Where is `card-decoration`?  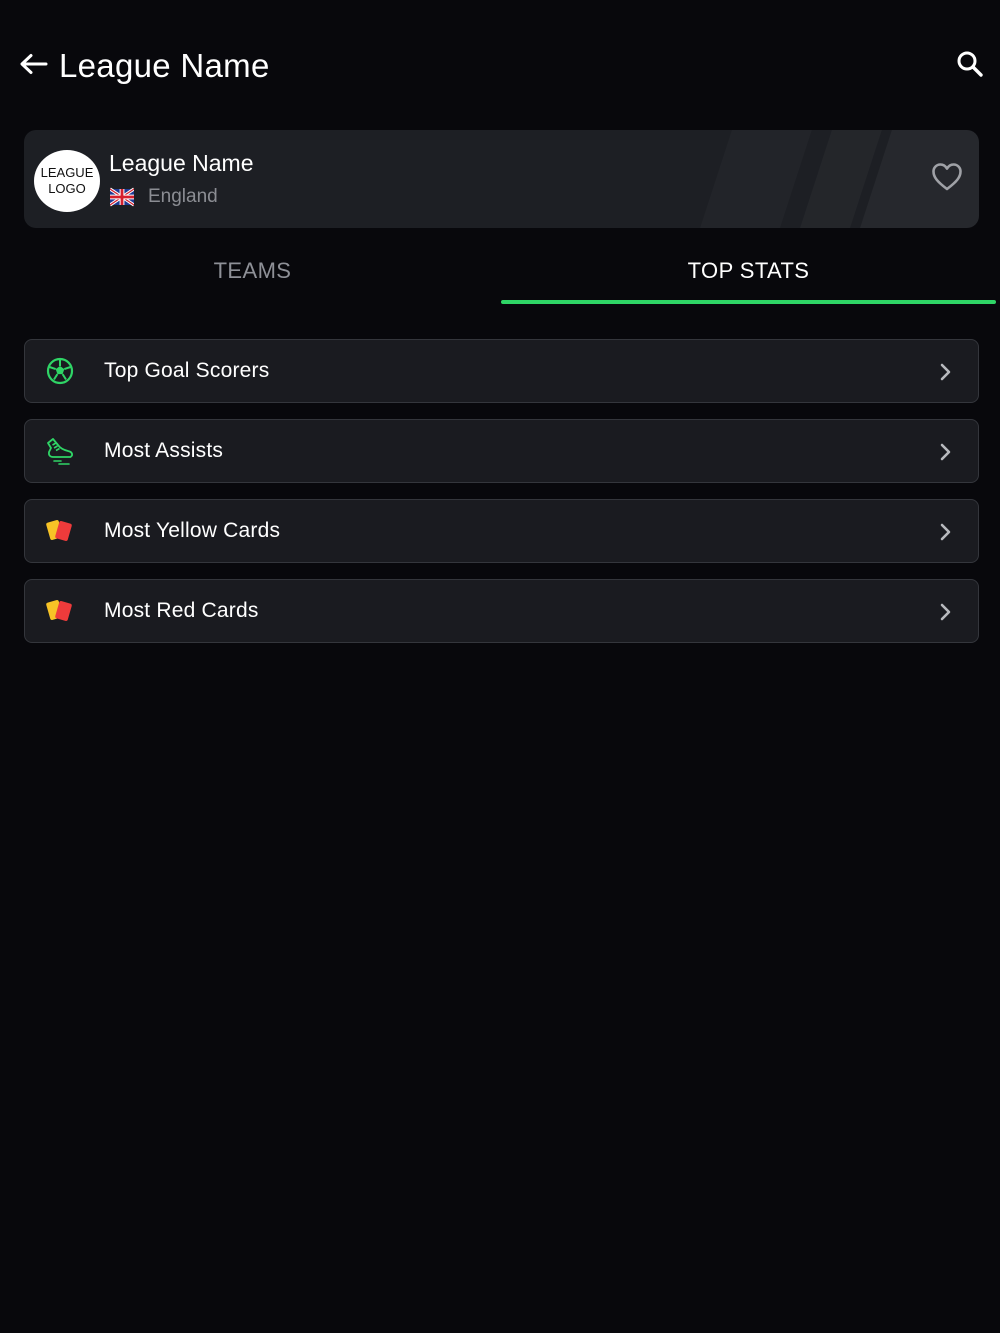 card-decoration is located at coordinates (754, 179).